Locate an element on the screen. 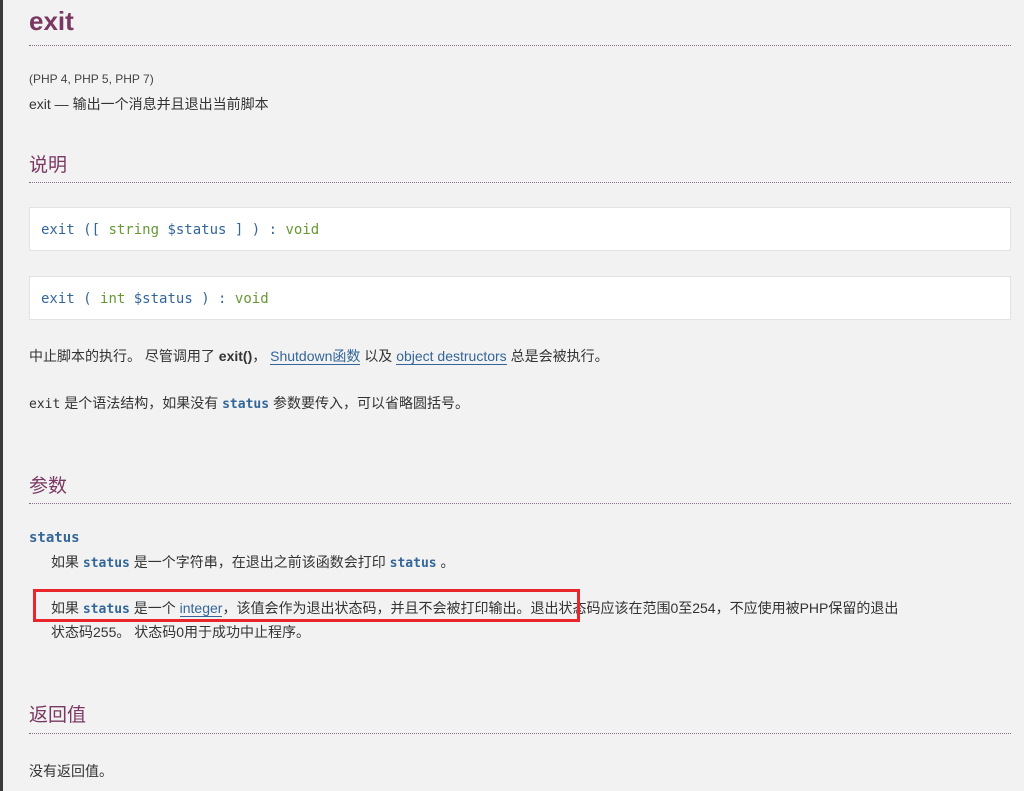  description-paragraph-2: exit 是个语法结构，如果没有 status 参数要传入，可以省略圆括号。 is located at coordinates (249, 403).